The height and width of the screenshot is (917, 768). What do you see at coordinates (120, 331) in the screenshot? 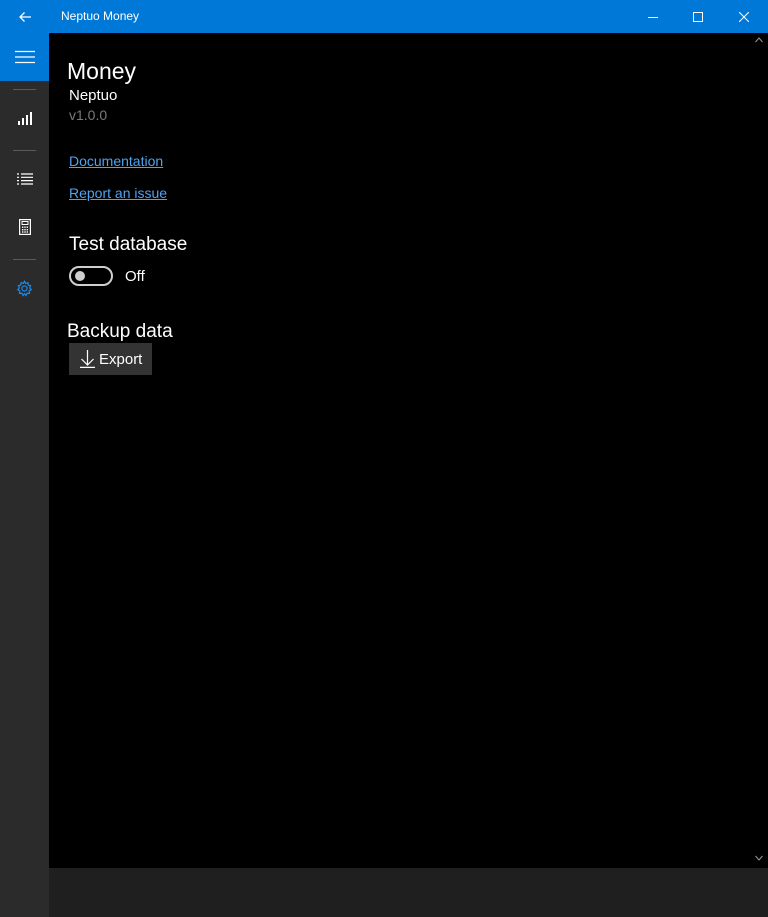
I see `backup-data-heading: Backup data` at bounding box center [120, 331].